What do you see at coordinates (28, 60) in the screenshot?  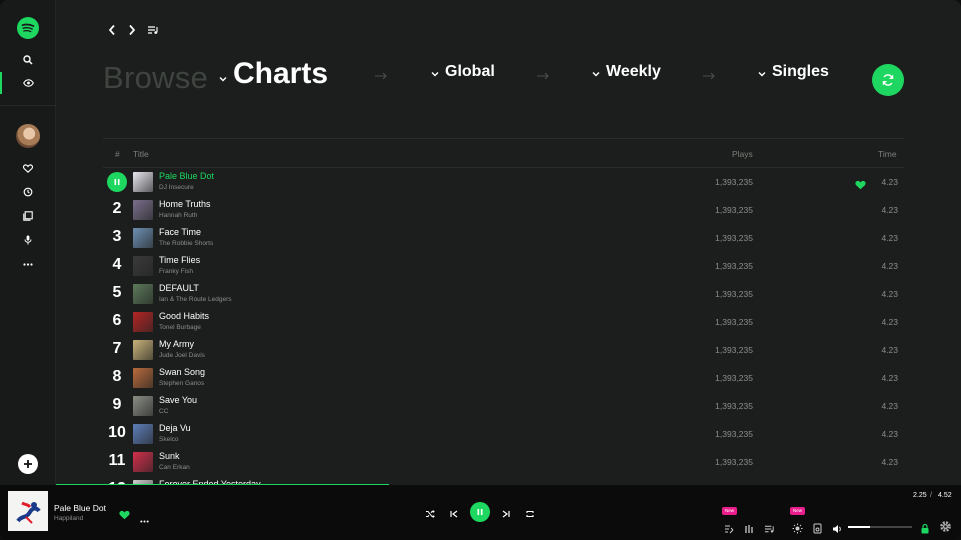 I see `search-icon` at bounding box center [28, 60].